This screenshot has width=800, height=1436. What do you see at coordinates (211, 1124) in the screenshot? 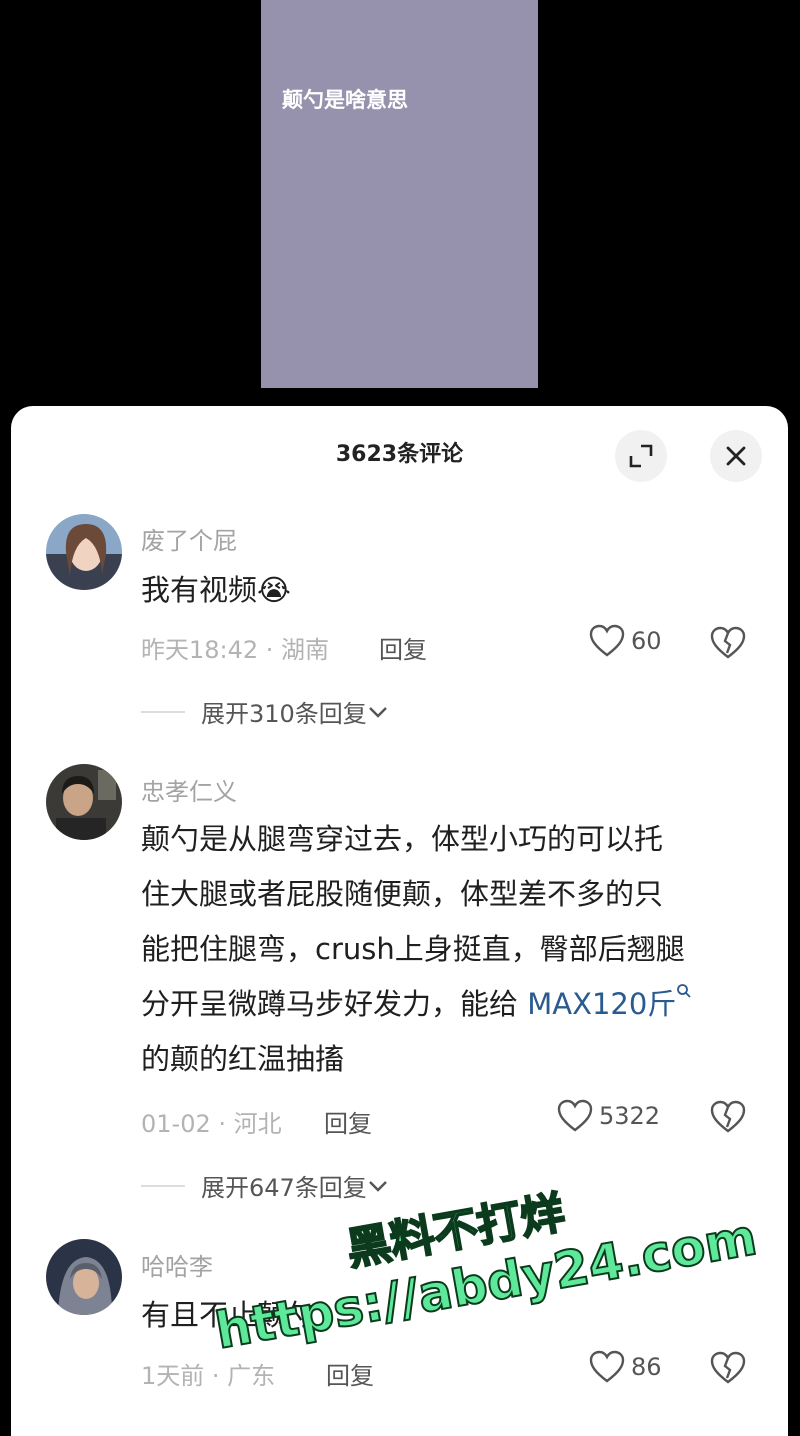
I see `comment-time-location: 01-02 · 河北` at bounding box center [211, 1124].